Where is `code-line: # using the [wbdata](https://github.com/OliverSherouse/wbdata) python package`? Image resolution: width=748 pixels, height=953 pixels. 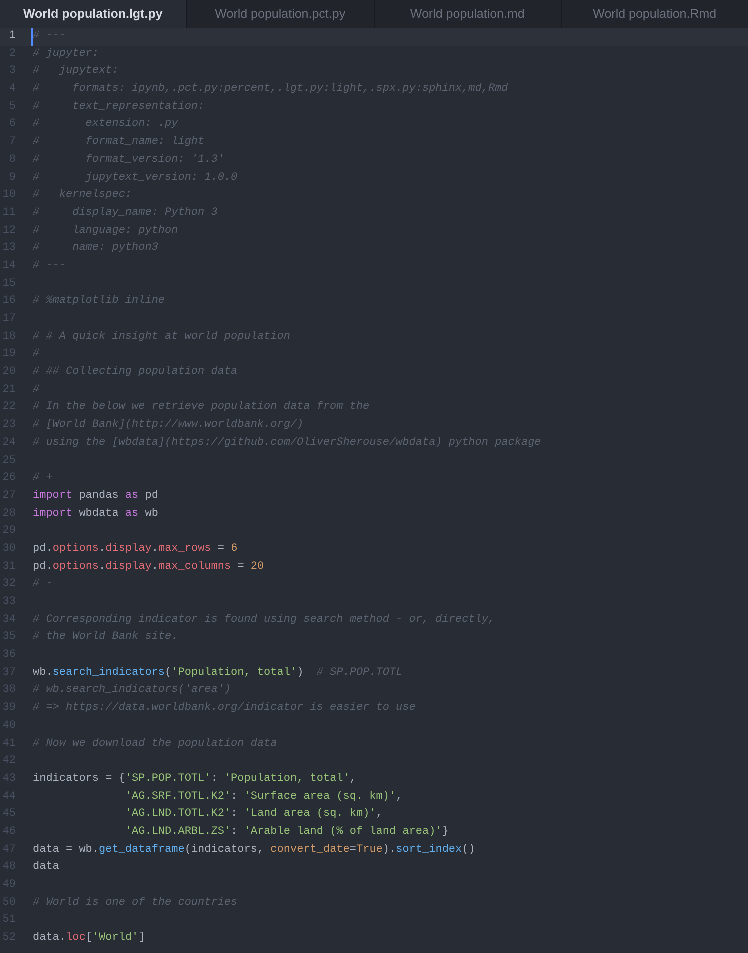 code-line: # using the [wbdata](https://github.com/OliverSherouse/wbdata) python package is located at coordinates (287, 443).